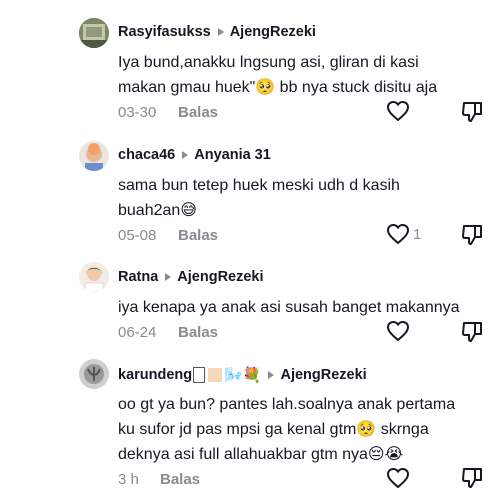  Describe the element at coordinates (146, 155) in the screenshot. I see `username: chaca46` at that location.